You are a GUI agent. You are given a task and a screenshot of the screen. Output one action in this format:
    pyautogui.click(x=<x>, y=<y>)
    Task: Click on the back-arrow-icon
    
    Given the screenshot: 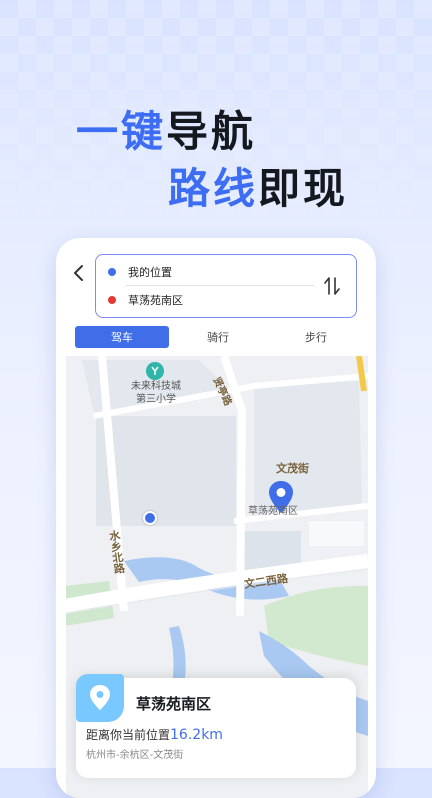 What is the action you would take?
    pyautogui.click(x=79, y=273)
    